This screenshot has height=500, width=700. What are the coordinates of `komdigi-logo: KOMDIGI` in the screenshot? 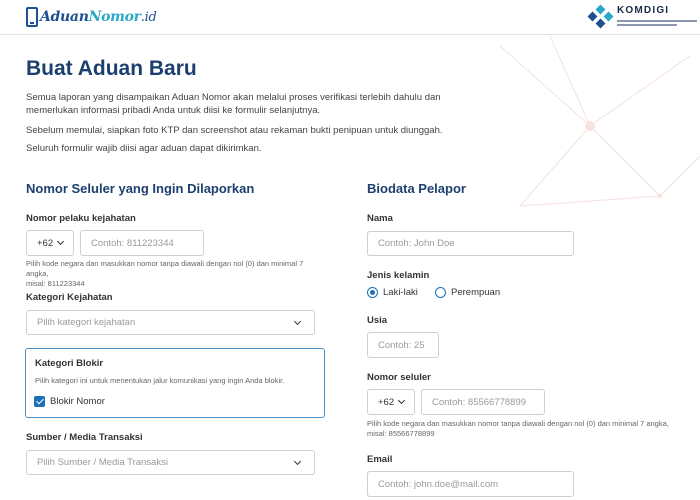 It's located at (642, 16).